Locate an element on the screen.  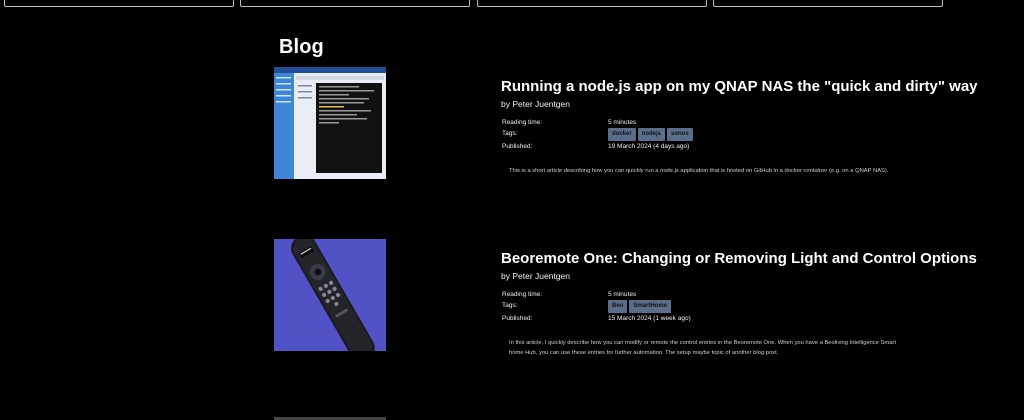
reading-time-value-1: 5 minutes is located at coordinates (622, 122).